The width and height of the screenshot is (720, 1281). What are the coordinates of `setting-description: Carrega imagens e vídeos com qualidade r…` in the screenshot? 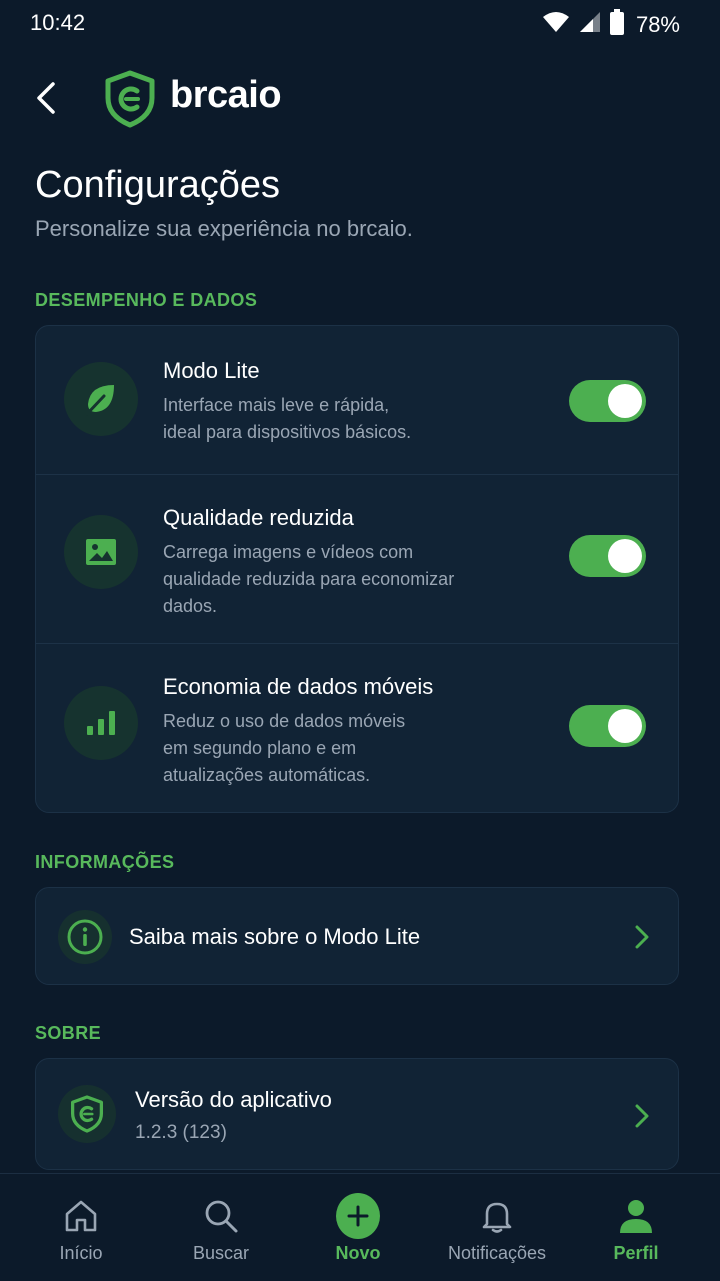 It's located at (309, 579).